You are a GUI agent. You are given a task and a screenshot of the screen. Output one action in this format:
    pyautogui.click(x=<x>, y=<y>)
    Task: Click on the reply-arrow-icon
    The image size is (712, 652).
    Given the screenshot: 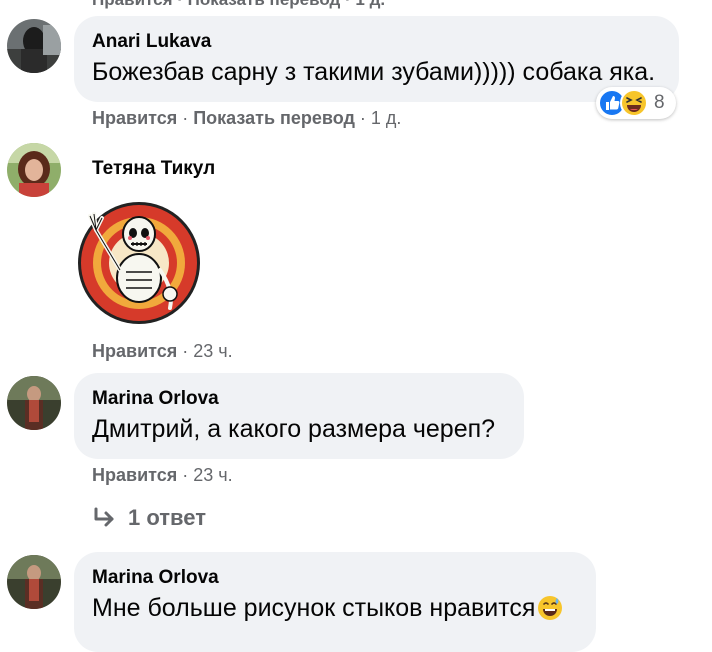 What is the action you would take?
    pyautogui.click(x=104, y=517)
    